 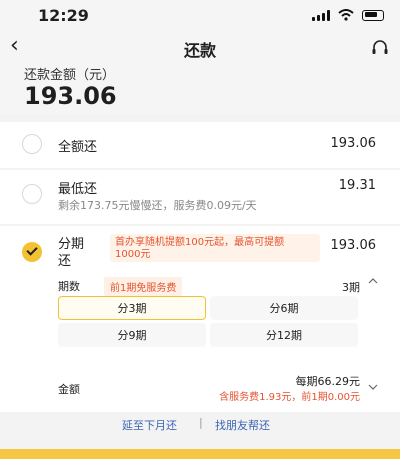 I want to click on chevron-down-icon, so click(x=373, y=387).